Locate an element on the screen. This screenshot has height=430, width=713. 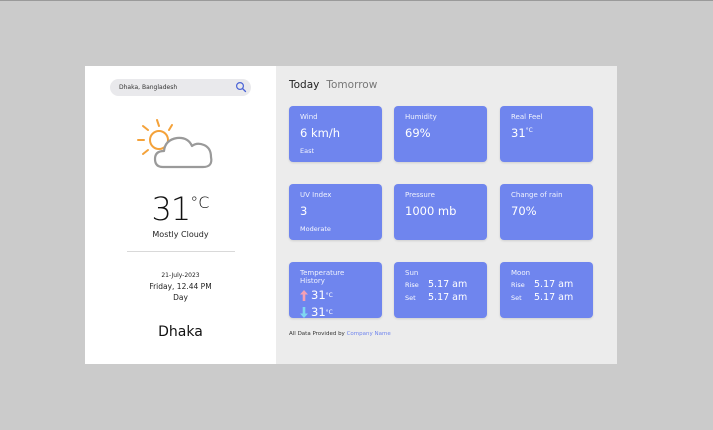
search-icon is located at coordinates (241, 87).